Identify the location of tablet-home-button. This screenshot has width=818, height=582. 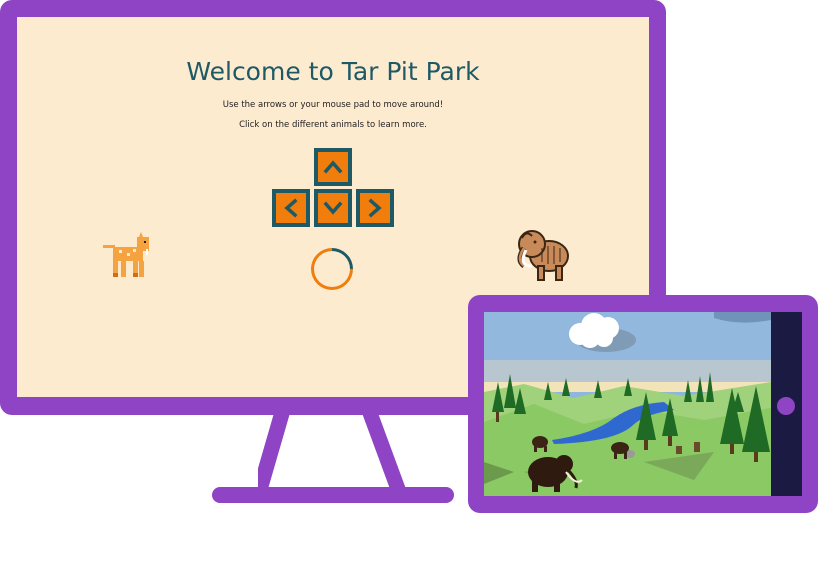
(786, 406).